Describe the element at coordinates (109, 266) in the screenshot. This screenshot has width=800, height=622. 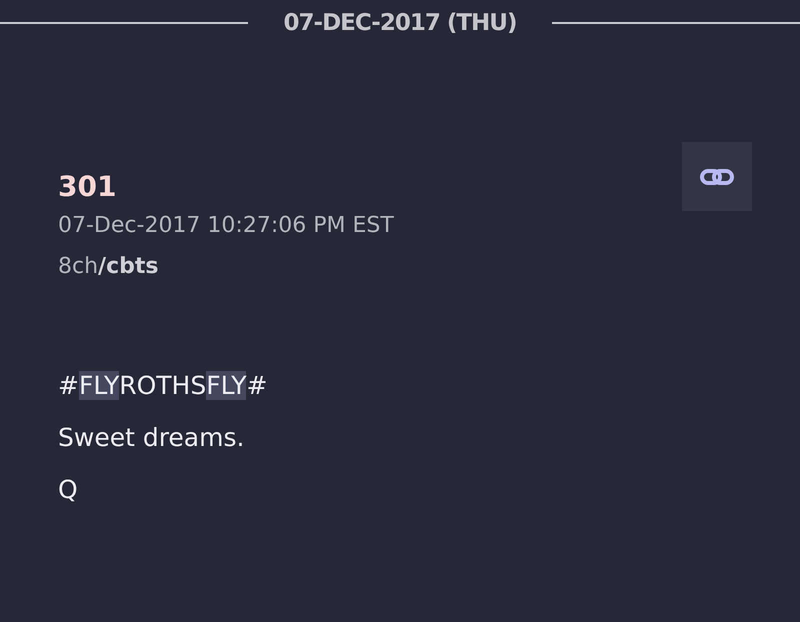
I see `board-source: 8ch/cbts` at that location.